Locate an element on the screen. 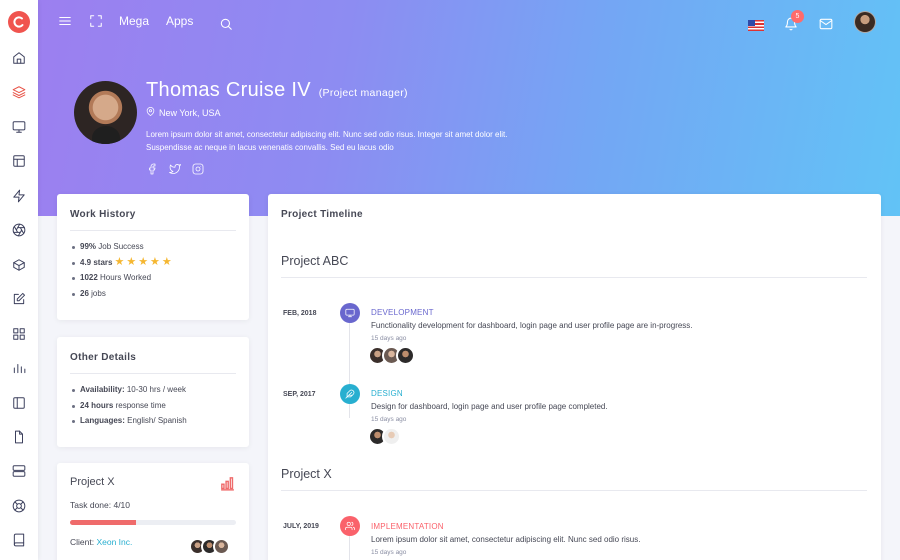  map-pin-icon is located at coordinates (150, 112).